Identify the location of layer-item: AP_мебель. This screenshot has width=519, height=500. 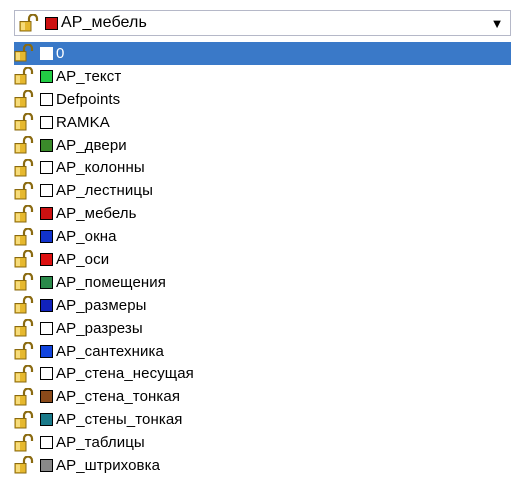
(262, 213).